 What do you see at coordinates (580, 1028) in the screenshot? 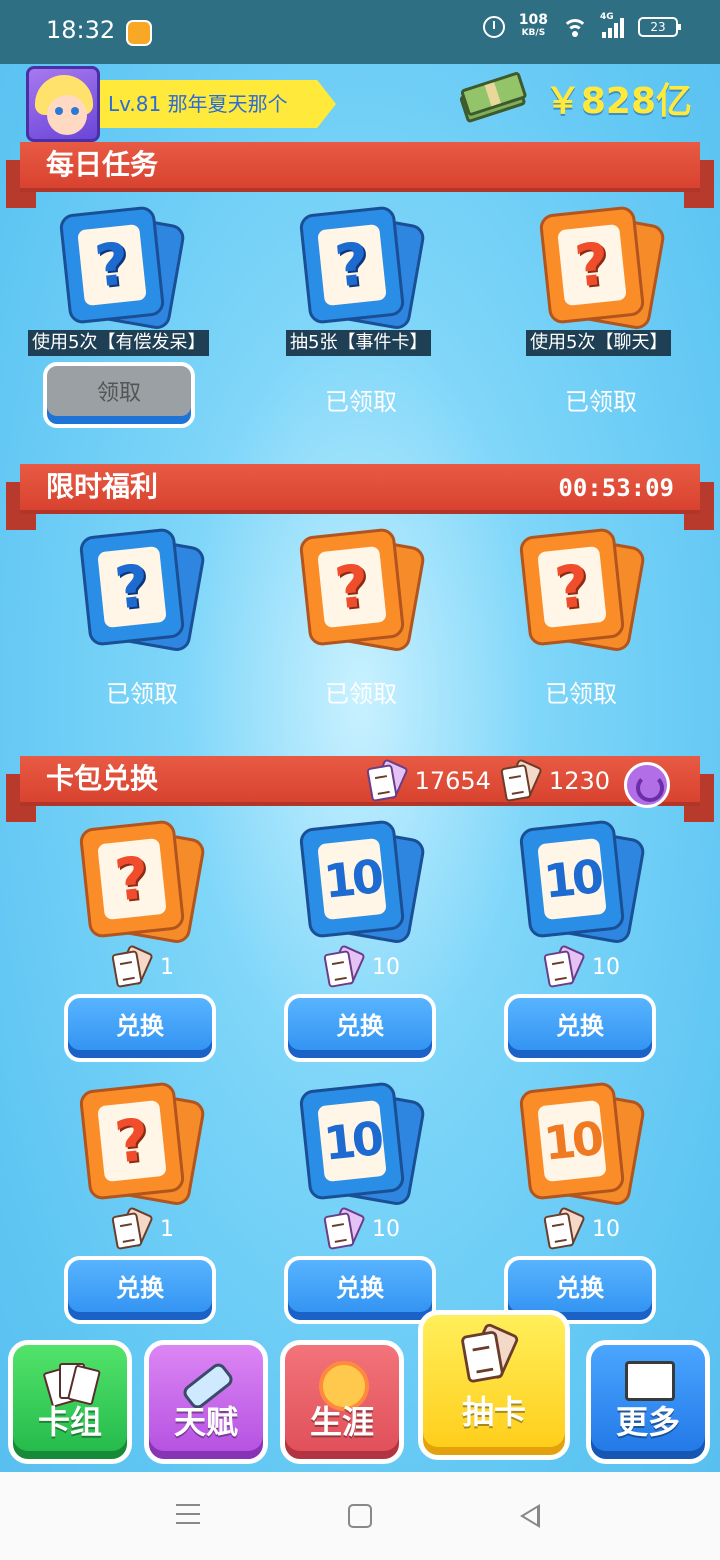
I see `exchange-button-3: 兑换` at bounding box center [580, 1028].